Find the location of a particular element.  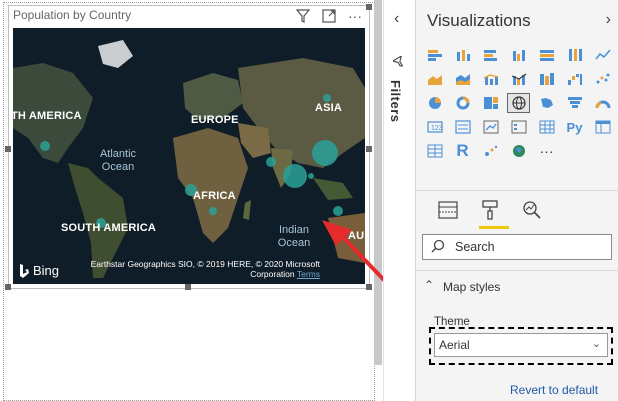

stacked-column-chart-icon is located at coordinates (462, 55).